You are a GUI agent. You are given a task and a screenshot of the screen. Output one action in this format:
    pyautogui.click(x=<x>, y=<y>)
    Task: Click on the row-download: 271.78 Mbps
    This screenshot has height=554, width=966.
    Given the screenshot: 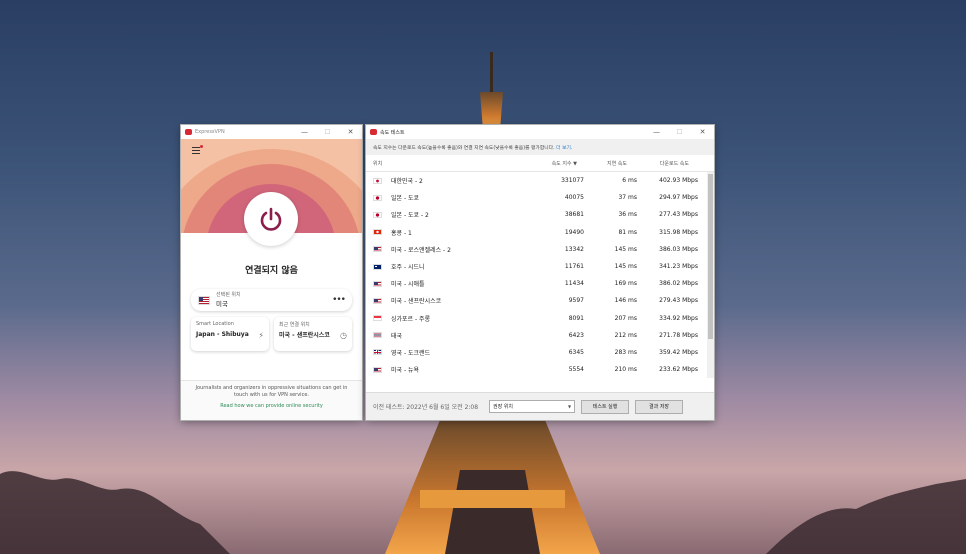 What is the action you would take?
    pyautogui.click(x=678, y=335)
    